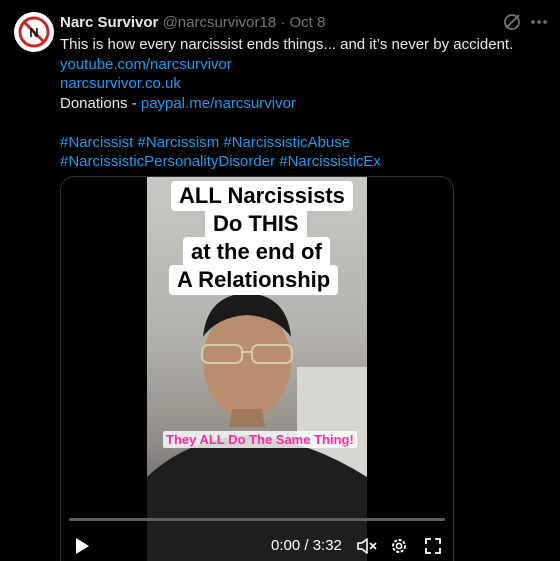  I want to click on fullscreen-icon, so click(433, 546).